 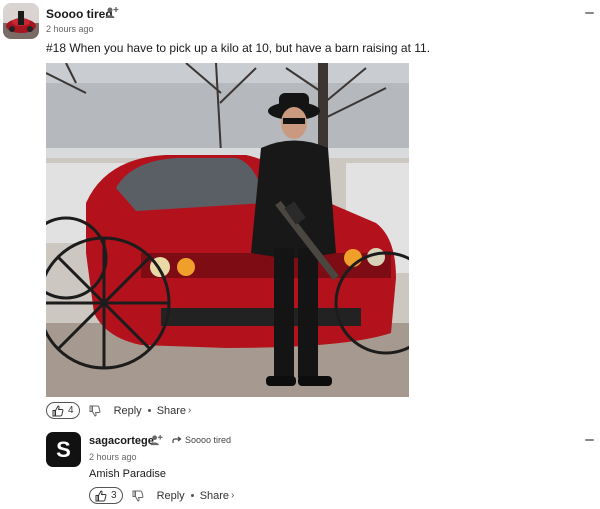 I want to click on comment-author-name: sagacortege, so click(x=121, y=441).